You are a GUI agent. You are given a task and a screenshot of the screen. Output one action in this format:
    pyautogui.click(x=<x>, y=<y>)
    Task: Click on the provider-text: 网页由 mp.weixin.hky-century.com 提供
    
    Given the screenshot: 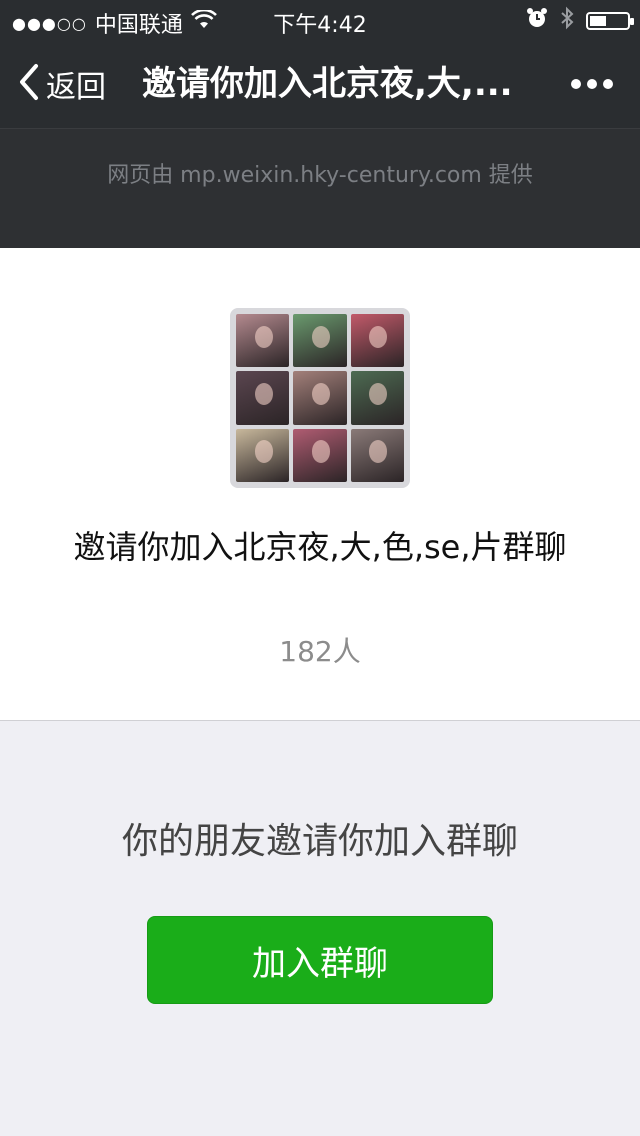 What is the action you would take?
    pyautogui.click(x=320, y=175)
    